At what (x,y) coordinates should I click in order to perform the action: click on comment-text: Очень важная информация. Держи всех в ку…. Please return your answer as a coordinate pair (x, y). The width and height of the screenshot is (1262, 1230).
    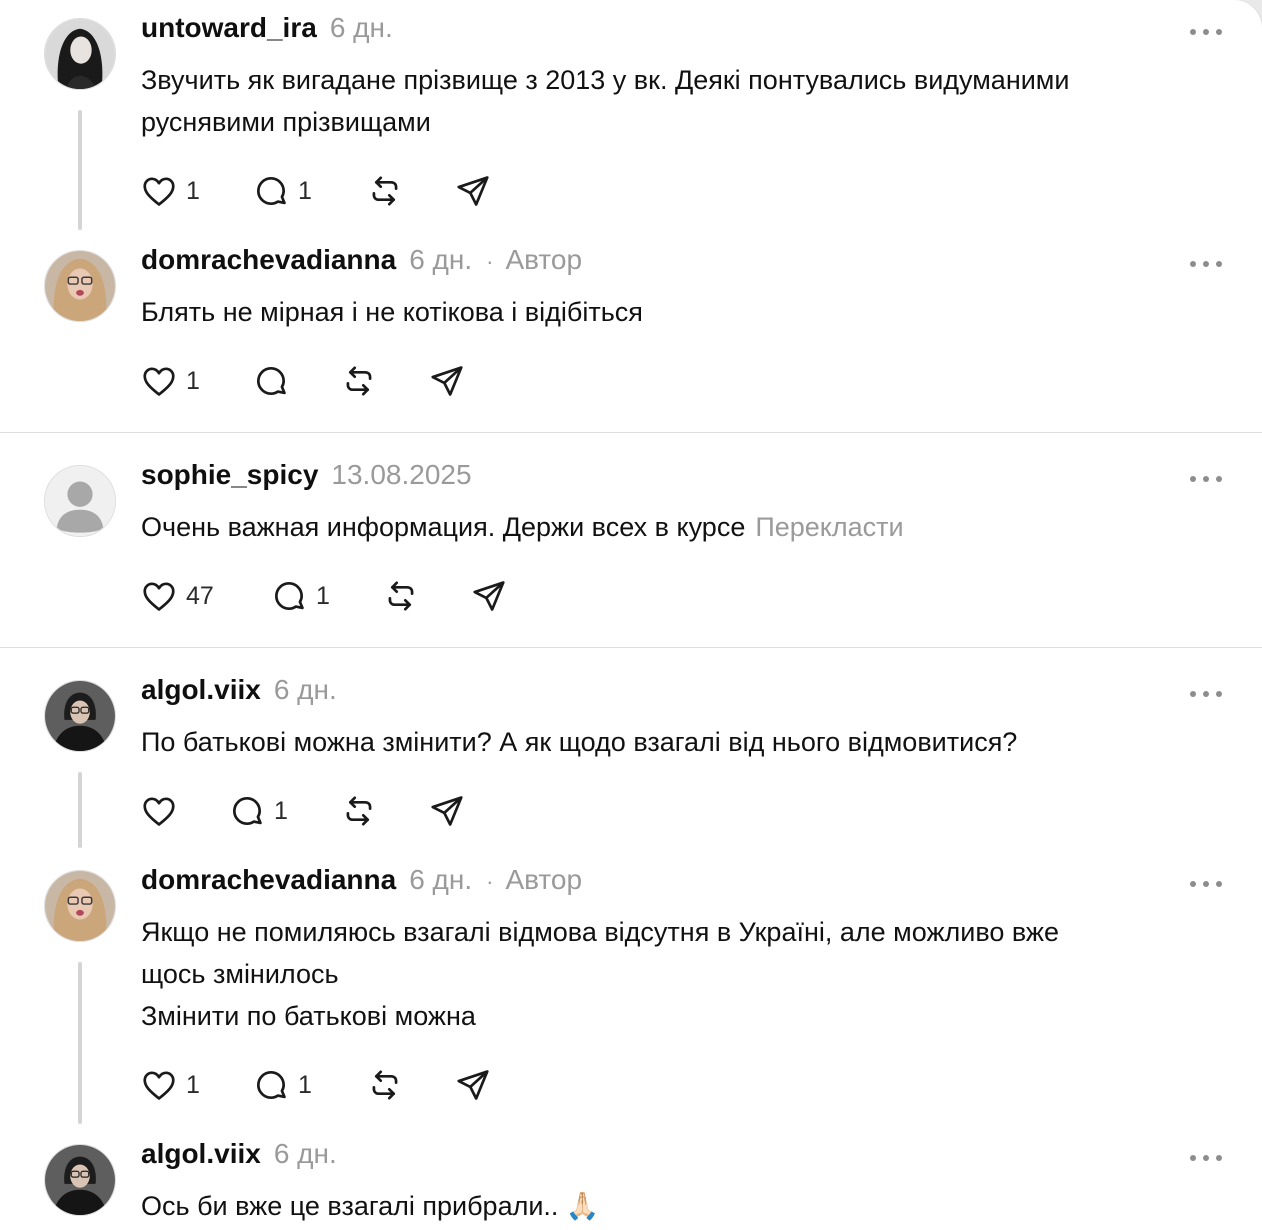
    Looking at the image, I should click on (686, 527).